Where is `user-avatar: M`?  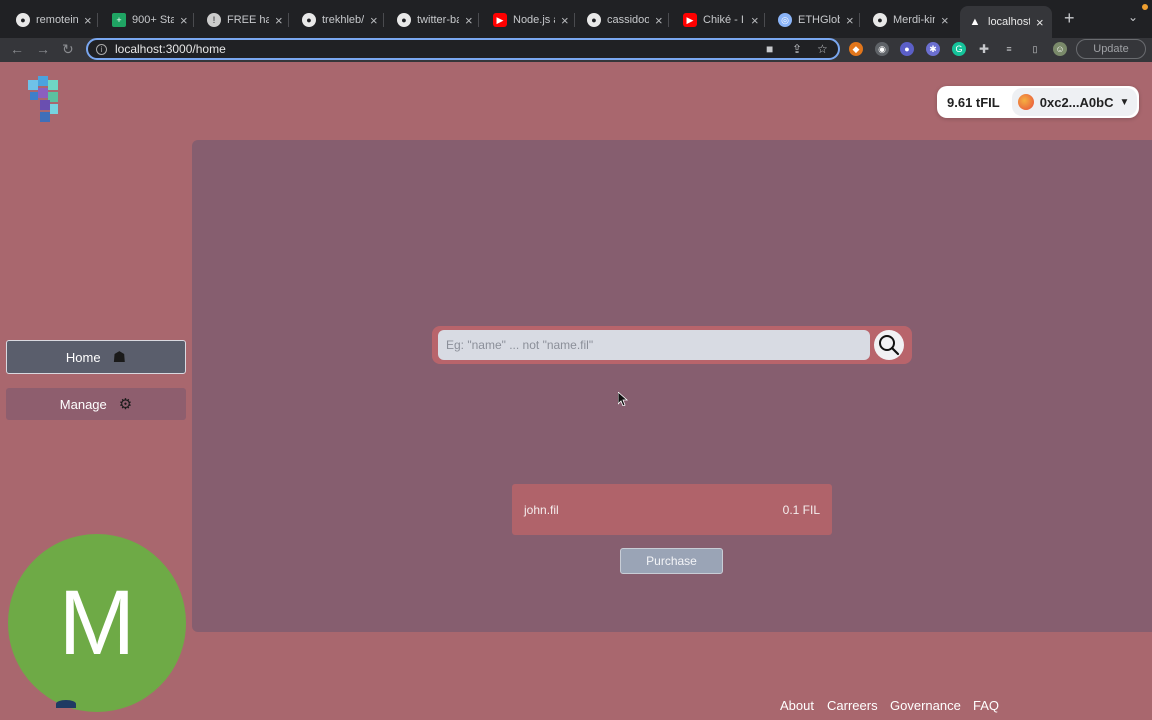 user-avatar: M is located at coordinates (97, 623).